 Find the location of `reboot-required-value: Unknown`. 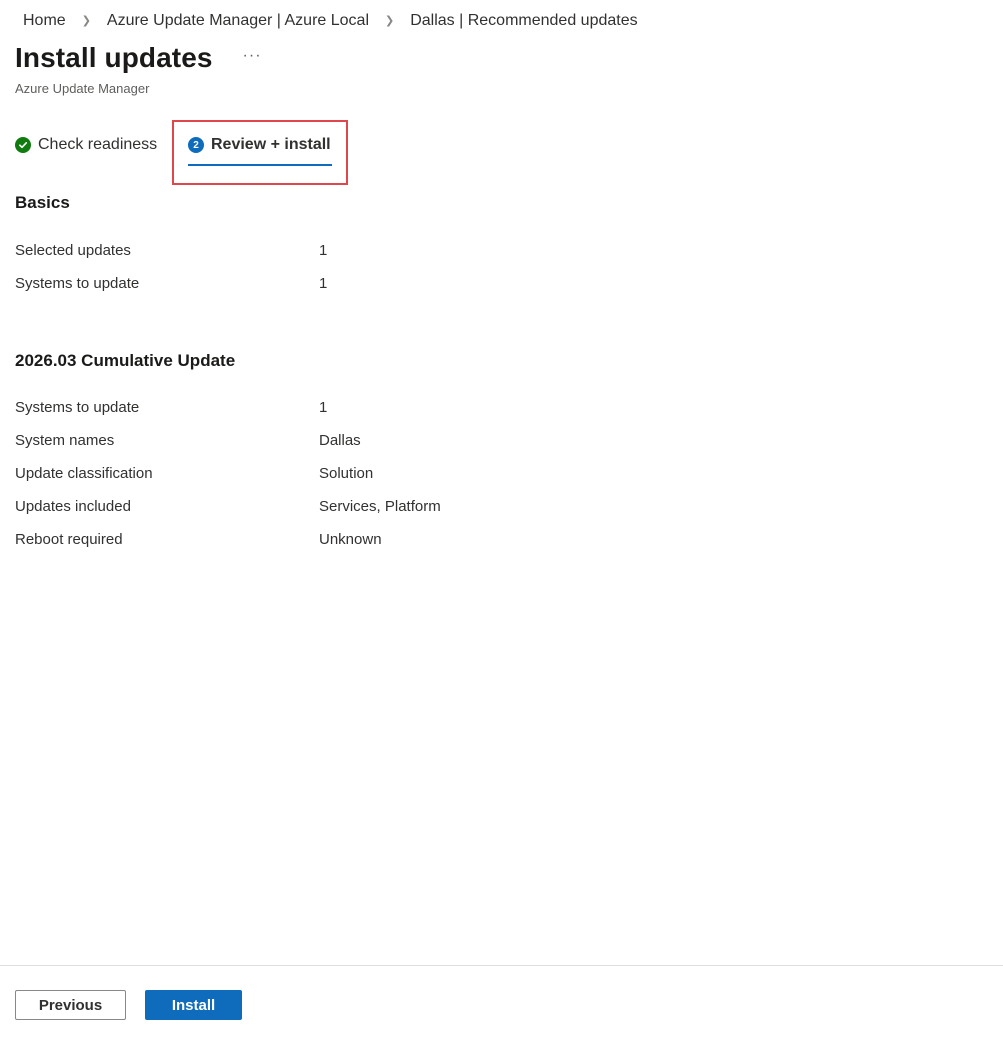

reboot-required-value: Unknown is located at coordinates (350, 539).